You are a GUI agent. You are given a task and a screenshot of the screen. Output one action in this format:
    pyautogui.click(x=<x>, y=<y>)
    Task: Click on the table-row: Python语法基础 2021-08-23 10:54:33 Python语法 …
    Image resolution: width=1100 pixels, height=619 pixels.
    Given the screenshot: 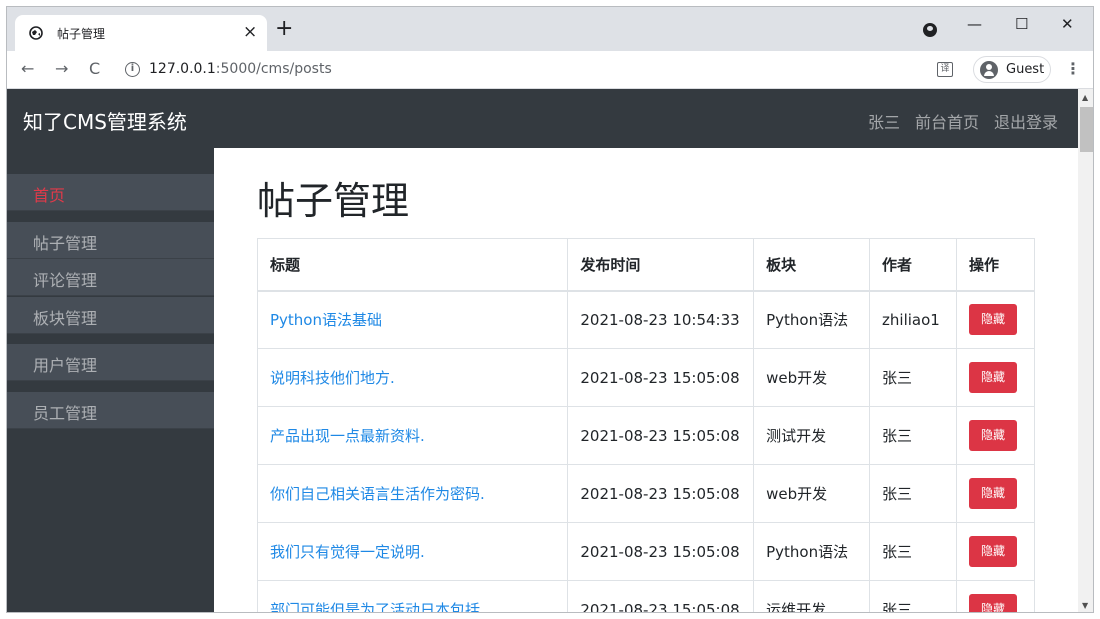 What is the action you would take?
    pyautogui.click(x=645, y=319)
    